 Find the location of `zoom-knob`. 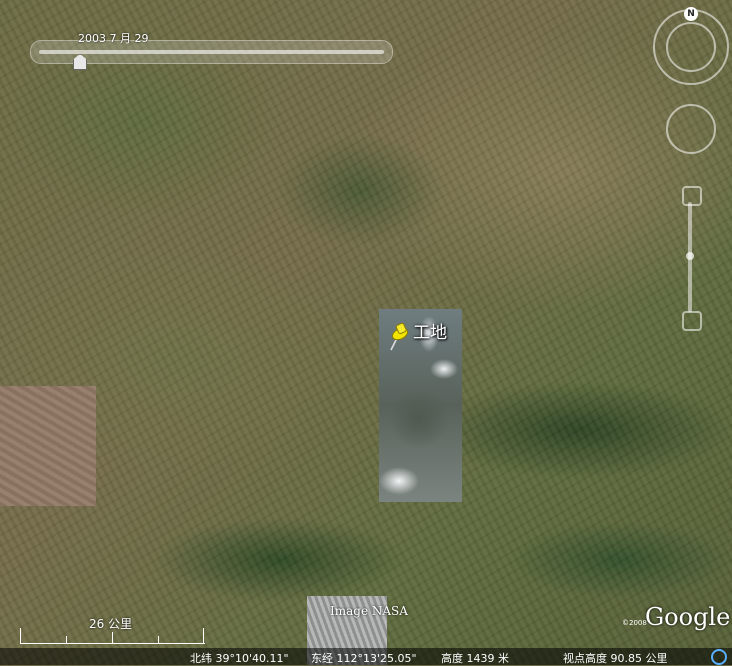

zoom-knob is located at coordinates (690, 256).